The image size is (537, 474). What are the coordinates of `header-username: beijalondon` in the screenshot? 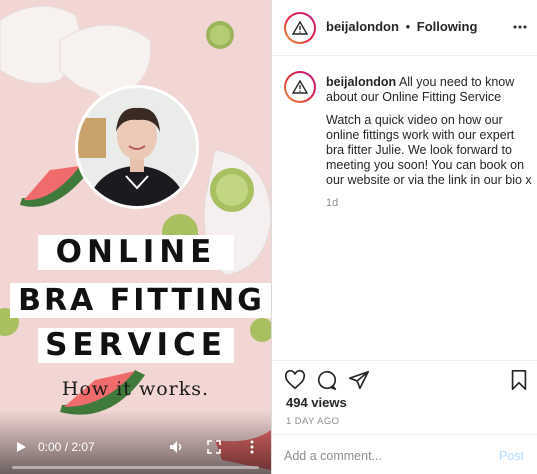 It's located at (362, 26).